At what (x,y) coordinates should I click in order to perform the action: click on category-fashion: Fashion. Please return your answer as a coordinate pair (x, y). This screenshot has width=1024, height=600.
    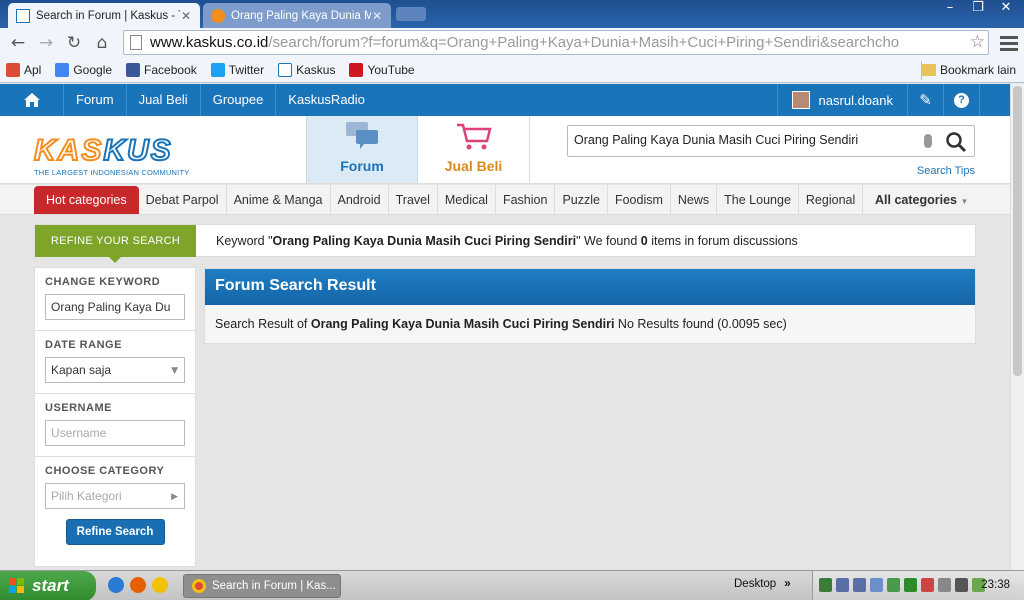
    Looking at the image, I should click on (526, 199).